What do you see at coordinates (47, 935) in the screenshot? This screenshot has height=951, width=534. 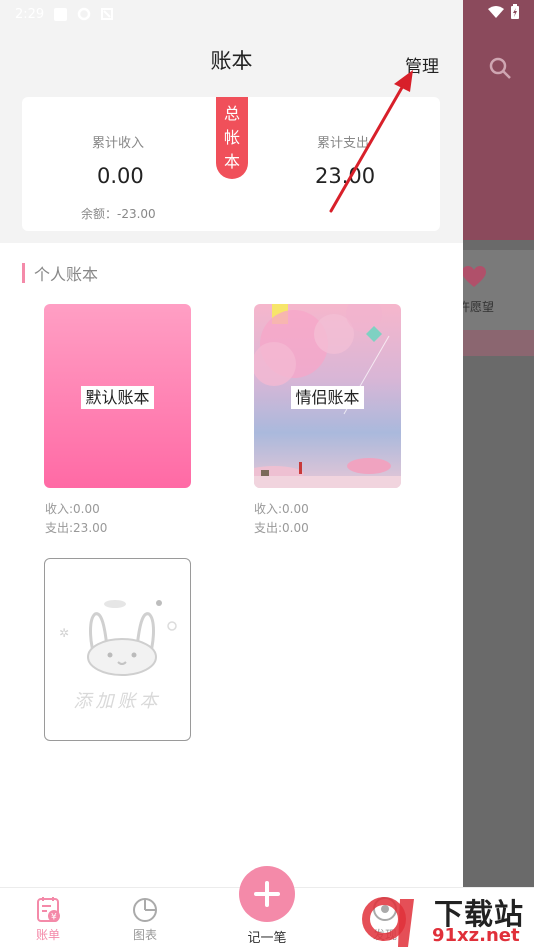 I see `nav-label: 账单` at bounding box center [47, 935].